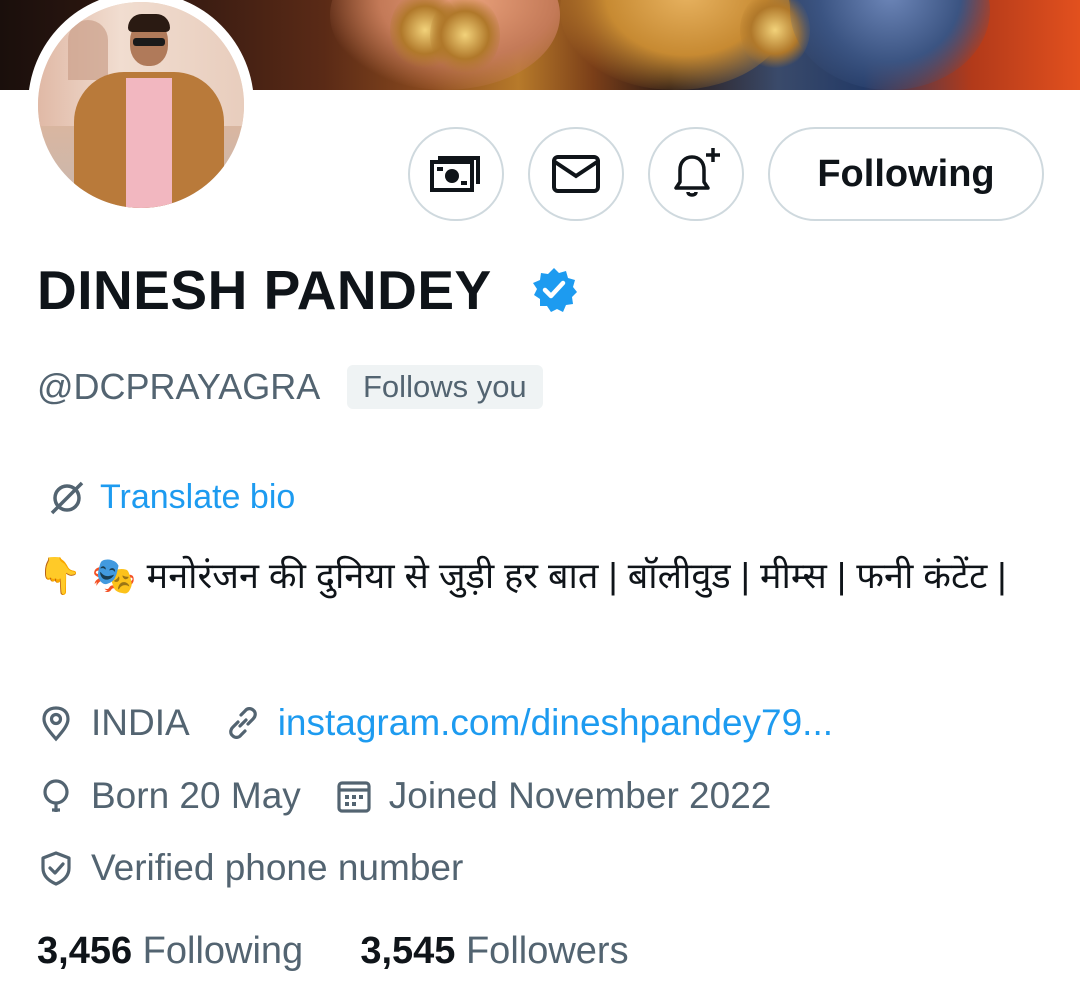 Image resolution: width=1080 pixels, height=991 pixels. Describe the element at coordinates (140, 722) in the screenshot. I see `location-text: INDIA` at that location.